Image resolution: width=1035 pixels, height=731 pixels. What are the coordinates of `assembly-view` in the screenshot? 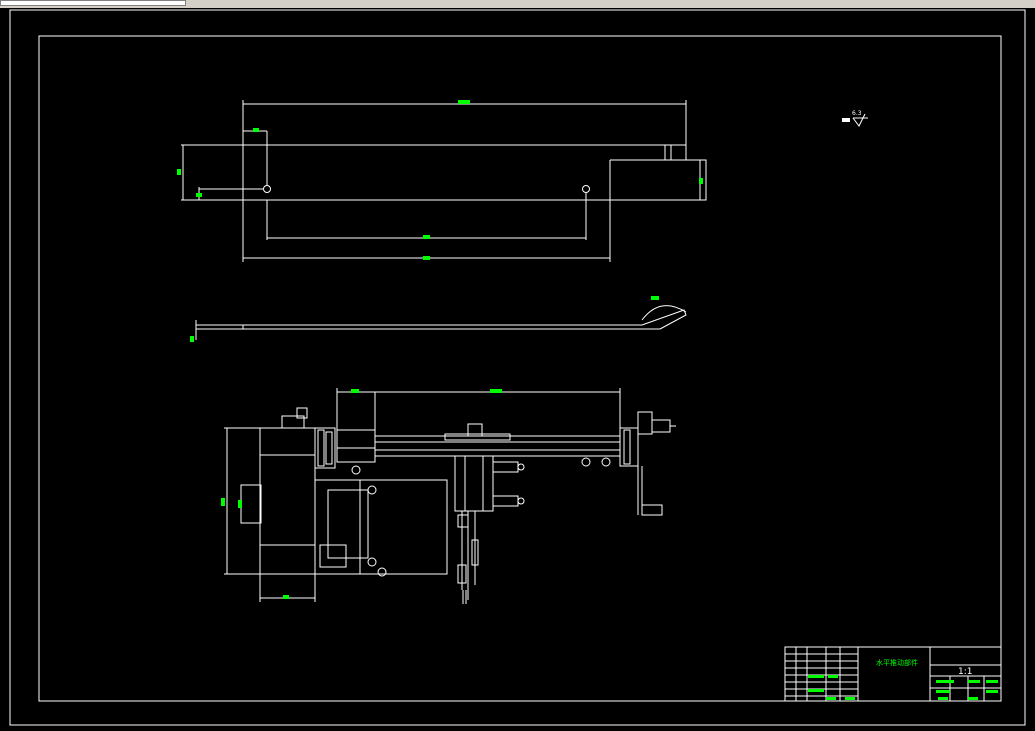 It's located at (450, 496).